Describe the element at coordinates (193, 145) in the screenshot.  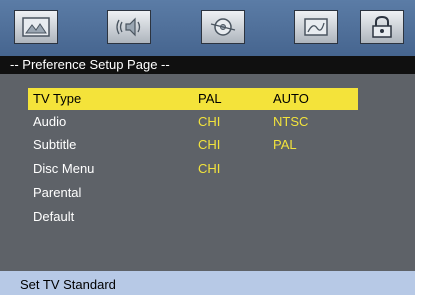
I see `menu-row-subtitle: Subtitle CHI PAL` at that location.